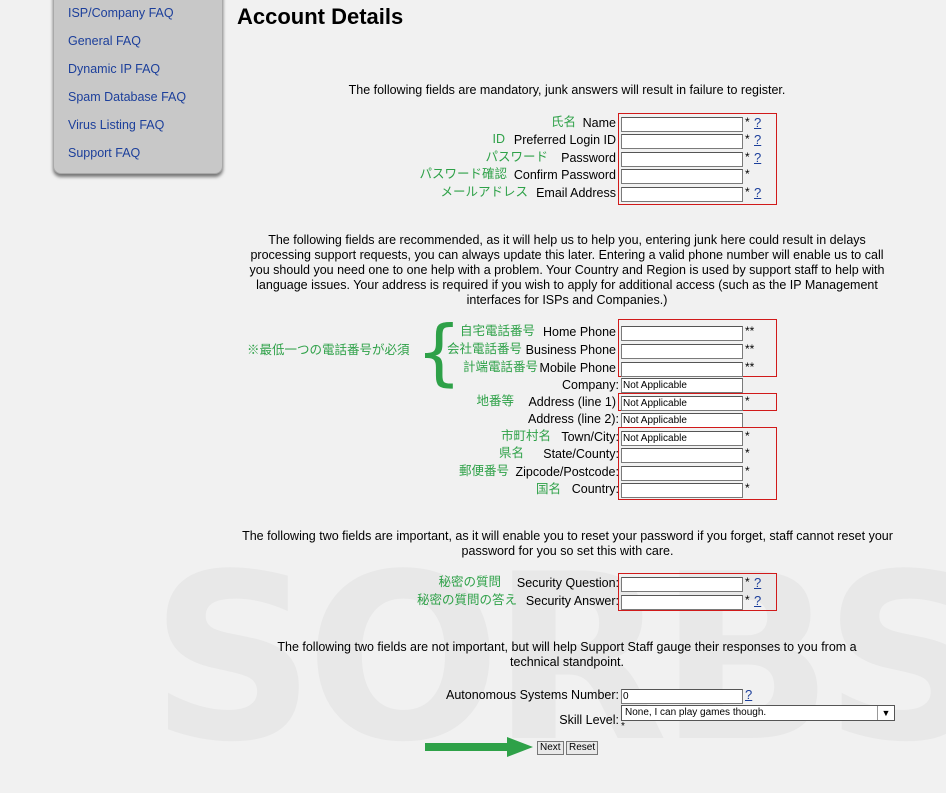  What do you see at coordinates (579, 332) in the screenshot?
I see `home-phone-label: Home Phone` at bounding box center [579, 332].